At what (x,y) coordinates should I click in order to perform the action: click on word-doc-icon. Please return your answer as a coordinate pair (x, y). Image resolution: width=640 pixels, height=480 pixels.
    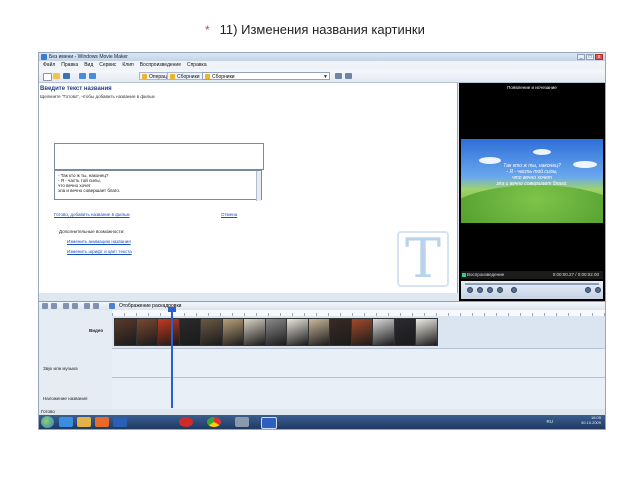
    Looking at the image, I should click on (269, 423).